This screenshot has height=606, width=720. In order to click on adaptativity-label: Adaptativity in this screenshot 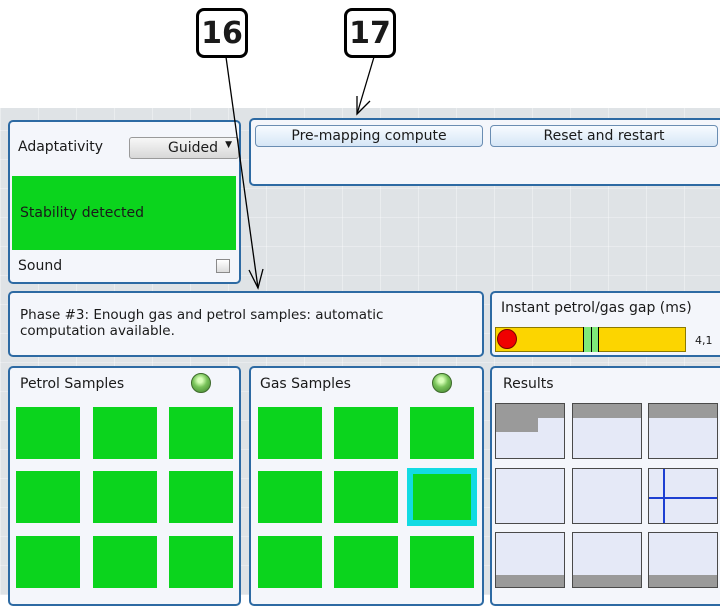, I will do `click(61, 147)`.